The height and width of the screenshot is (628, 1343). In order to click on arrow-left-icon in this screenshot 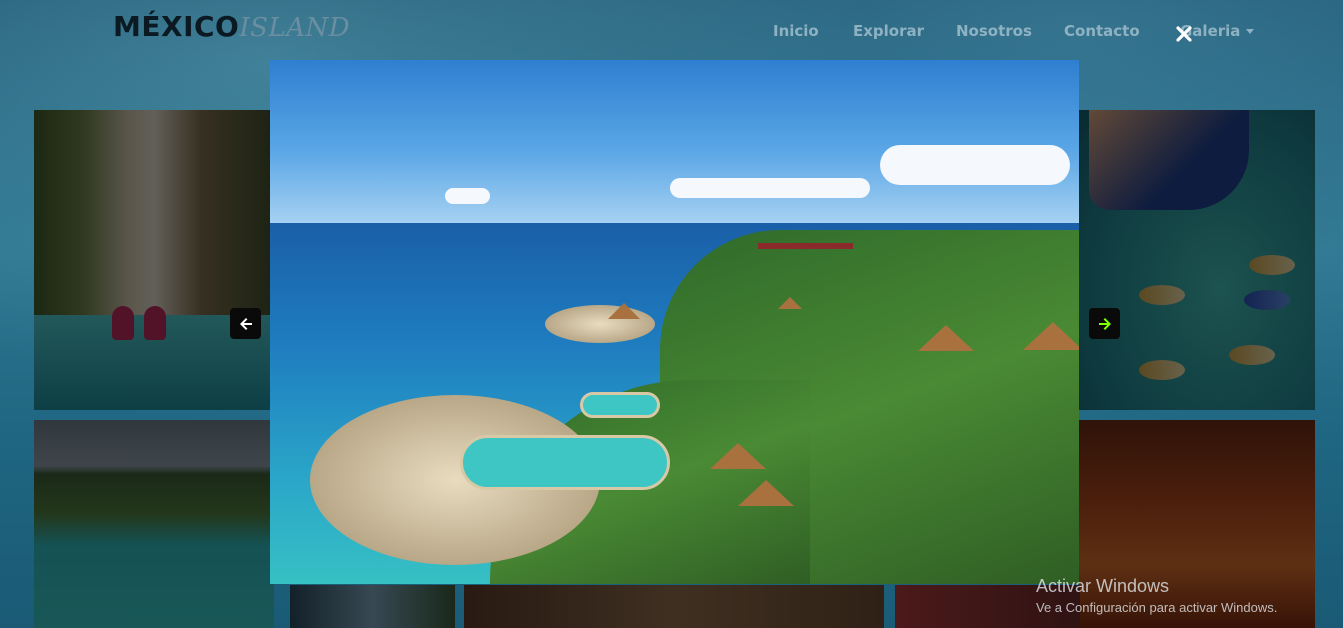, I will do `click(245, 323)`.